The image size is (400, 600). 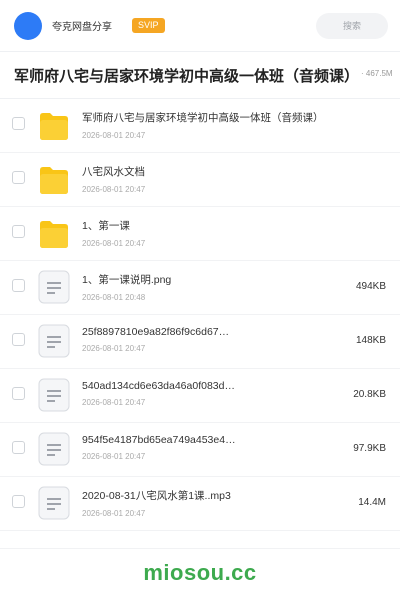 I want to click on file-info: 1、第一课说明.png 2026-08-01 20:48, so click(x=126, y=287).